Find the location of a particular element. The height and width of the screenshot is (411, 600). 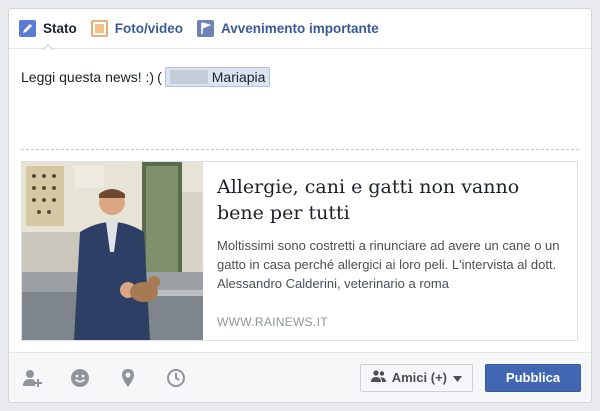

photo-icon is located at coordinates (99, 28).